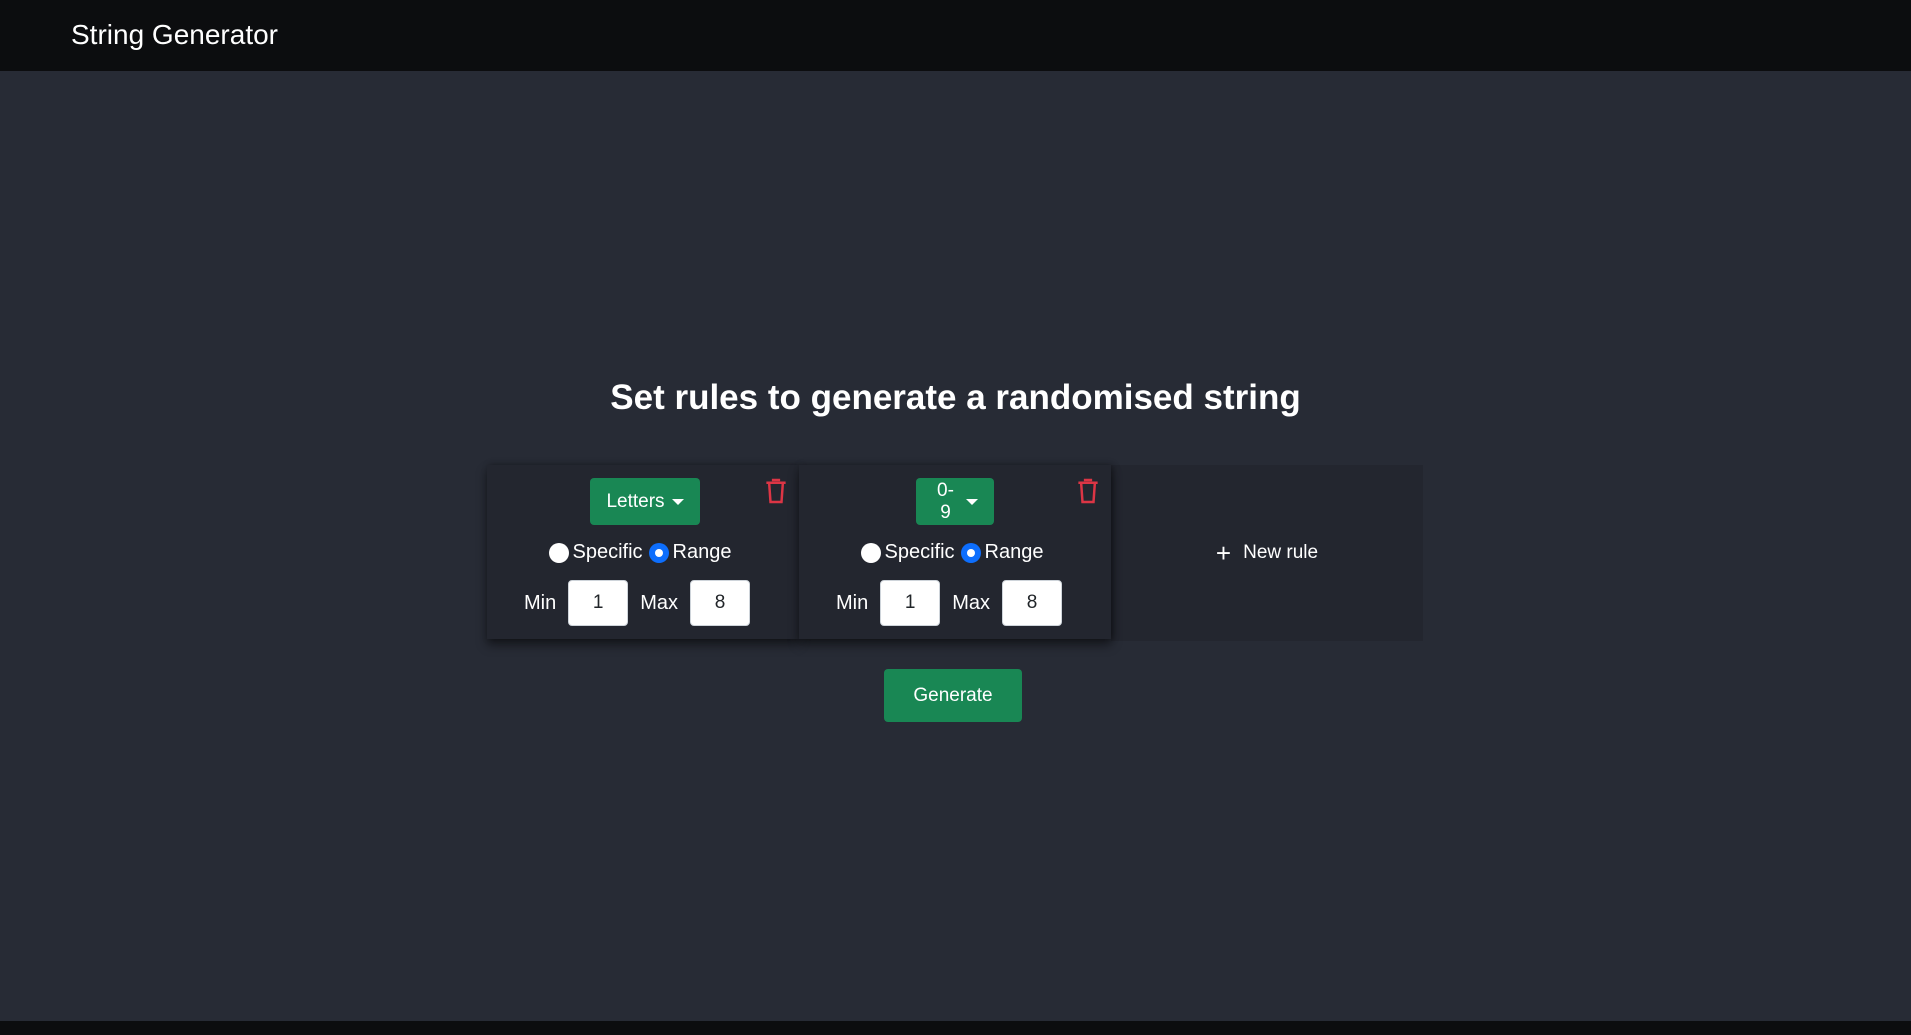 Image resolution: width=1911 pixels, height=1035 pixels. Describe the element at coordinates (955, 35) in the screenshot. I see `navbar: String Generator` at that location.